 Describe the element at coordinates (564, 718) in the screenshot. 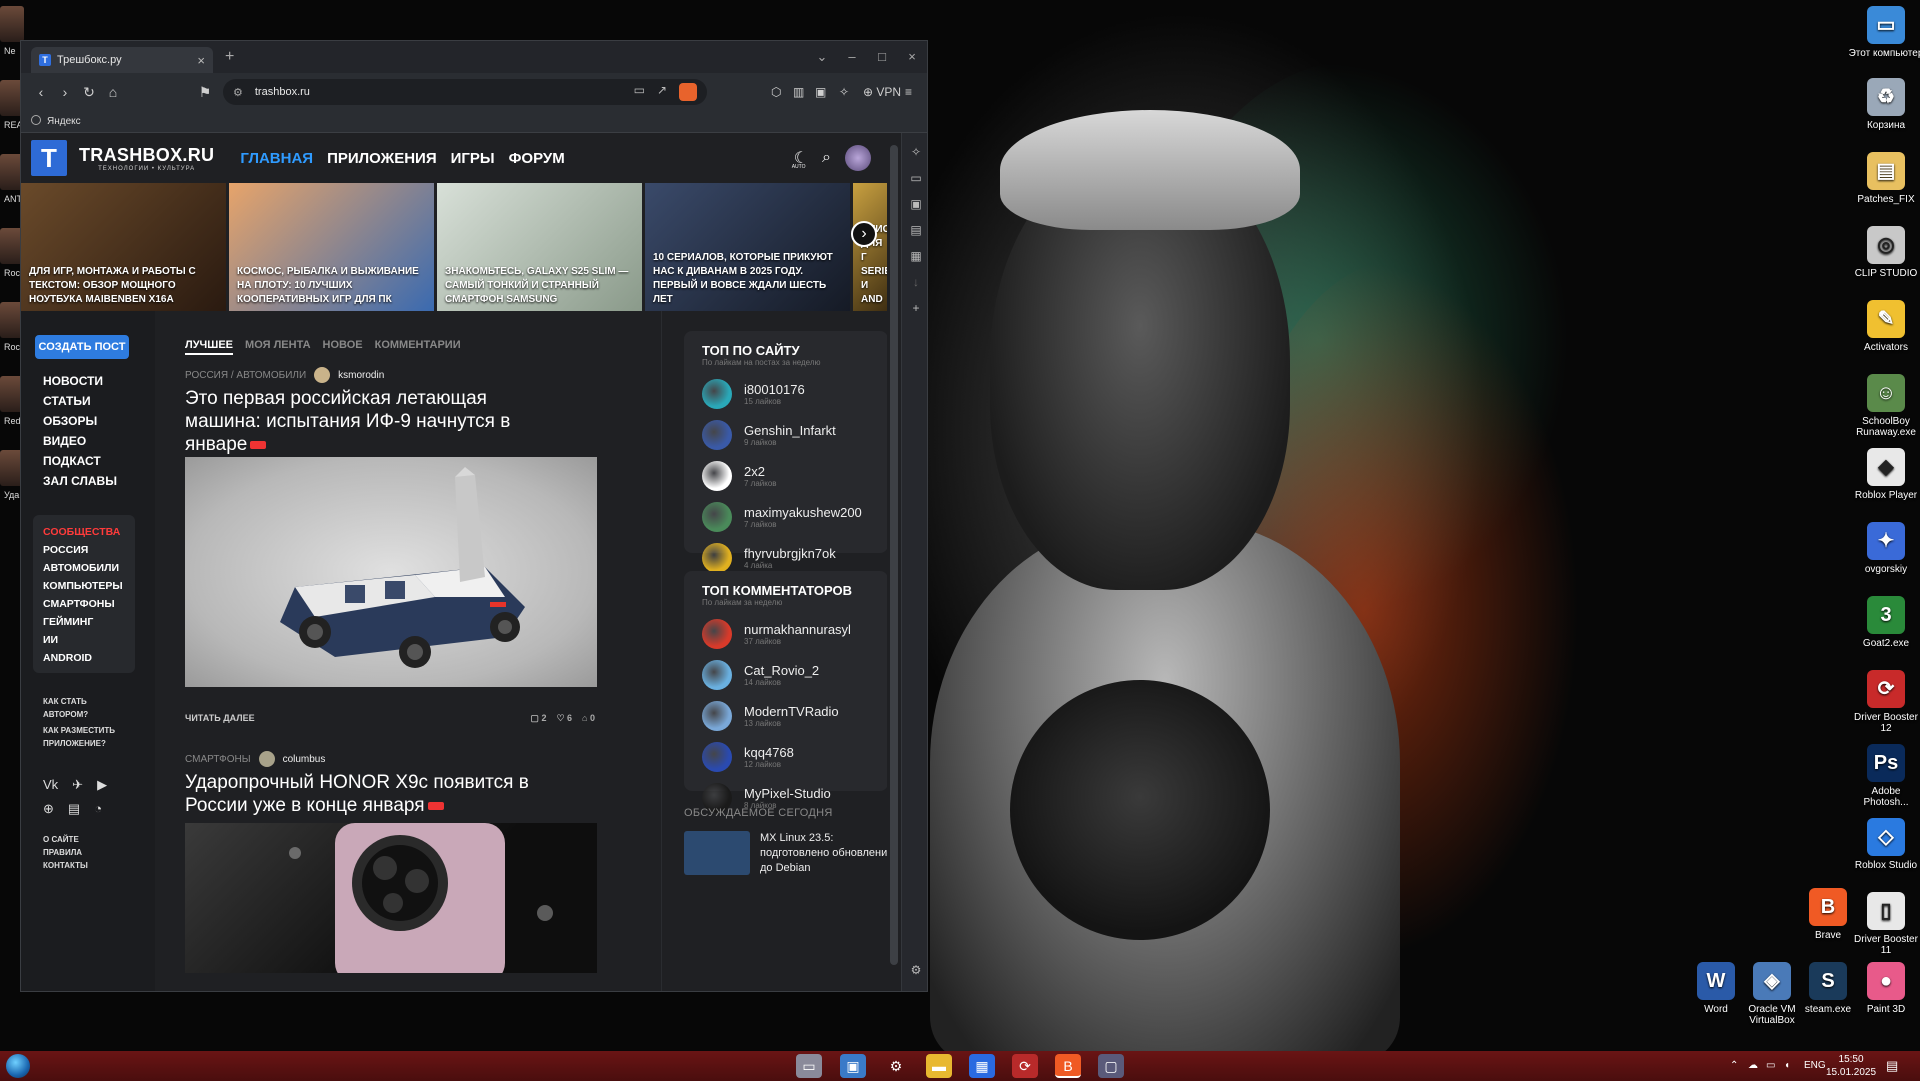

I see `likes-count: ♡ 6` at that location.